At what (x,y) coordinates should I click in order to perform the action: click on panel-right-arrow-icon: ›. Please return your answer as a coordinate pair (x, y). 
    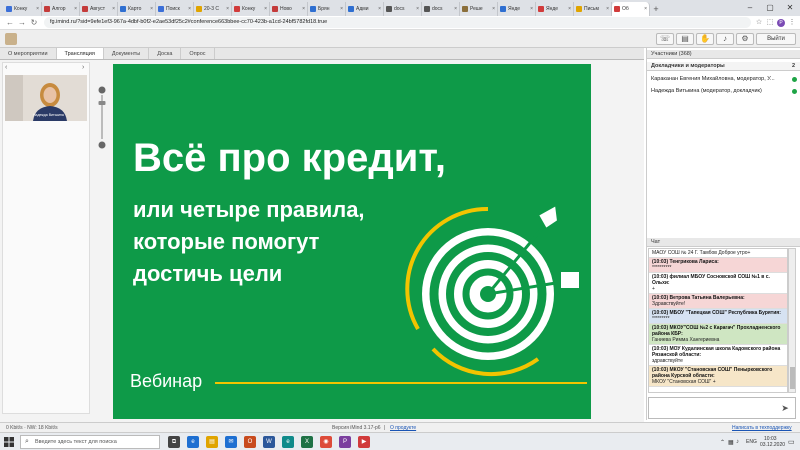
    Looking at the image, I should click on (85, 67).